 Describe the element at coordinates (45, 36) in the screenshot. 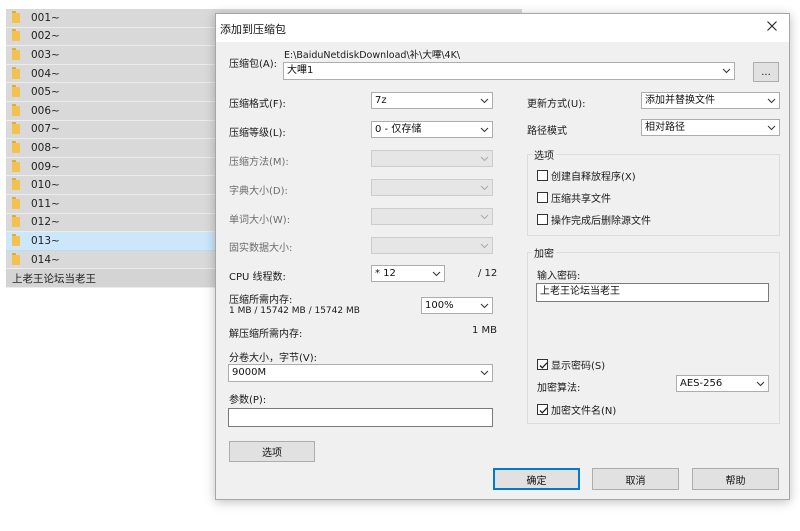

I see `file-name: 002~` at that location.